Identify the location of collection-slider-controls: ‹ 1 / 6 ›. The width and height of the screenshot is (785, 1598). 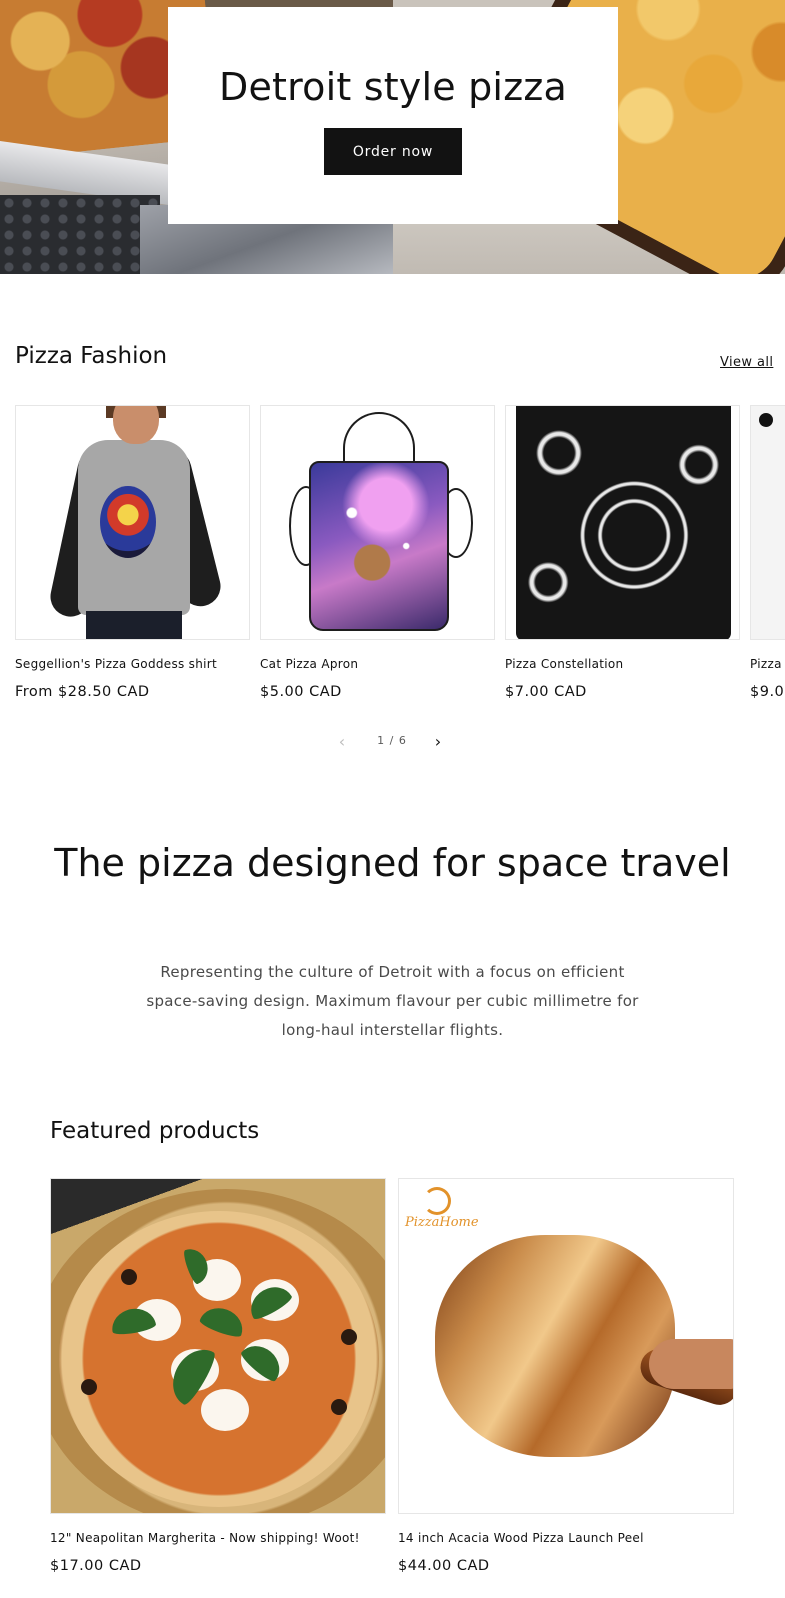
(392, 742).